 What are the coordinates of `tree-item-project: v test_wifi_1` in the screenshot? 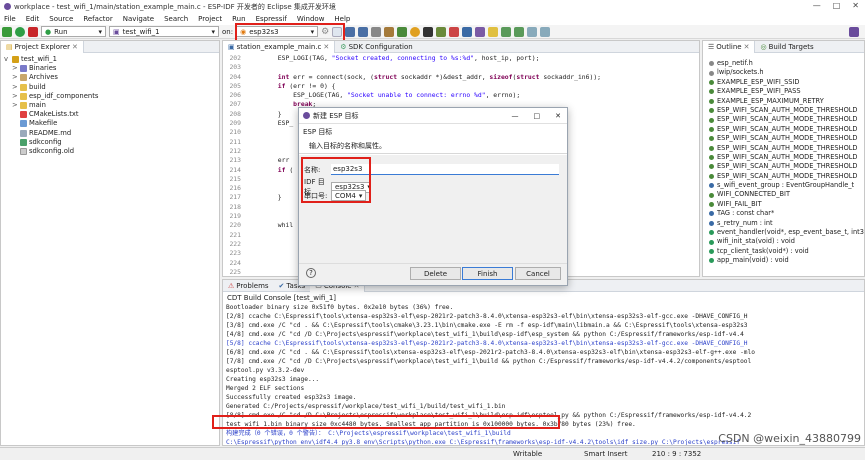 It's located at (110, 59).